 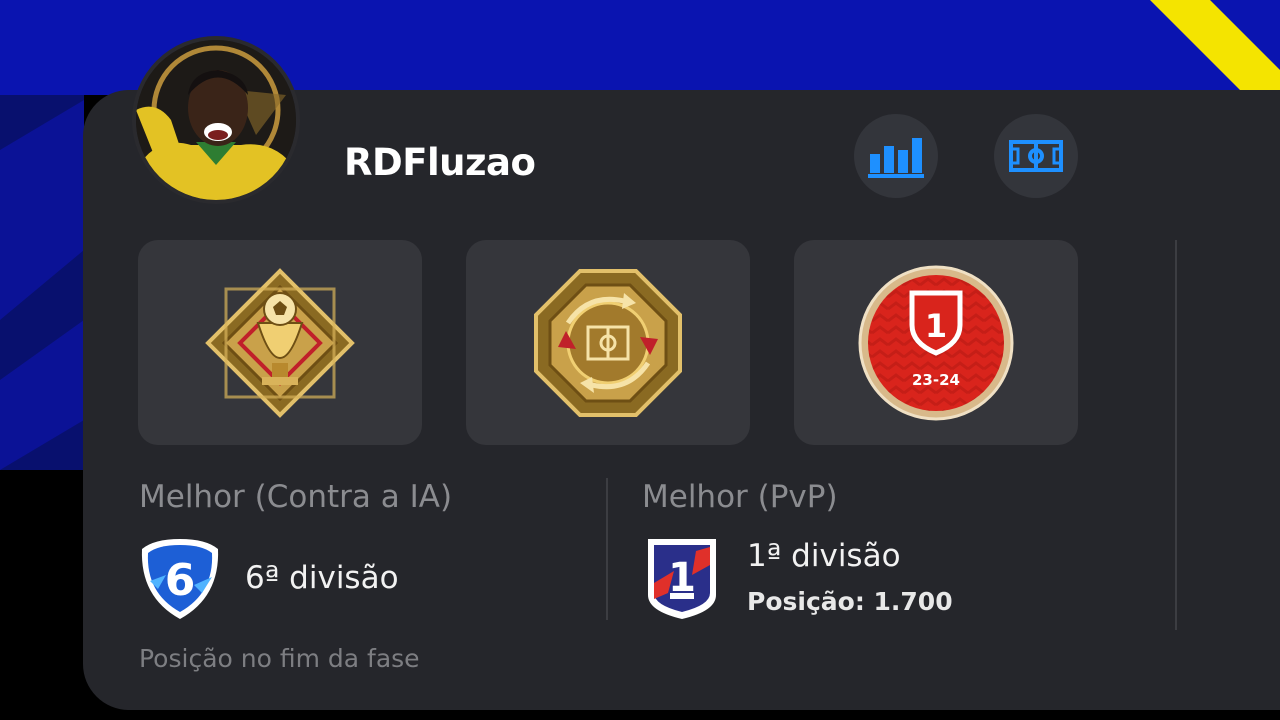 I want to click on division-1-badge: 1, so click(x=682, y=581).